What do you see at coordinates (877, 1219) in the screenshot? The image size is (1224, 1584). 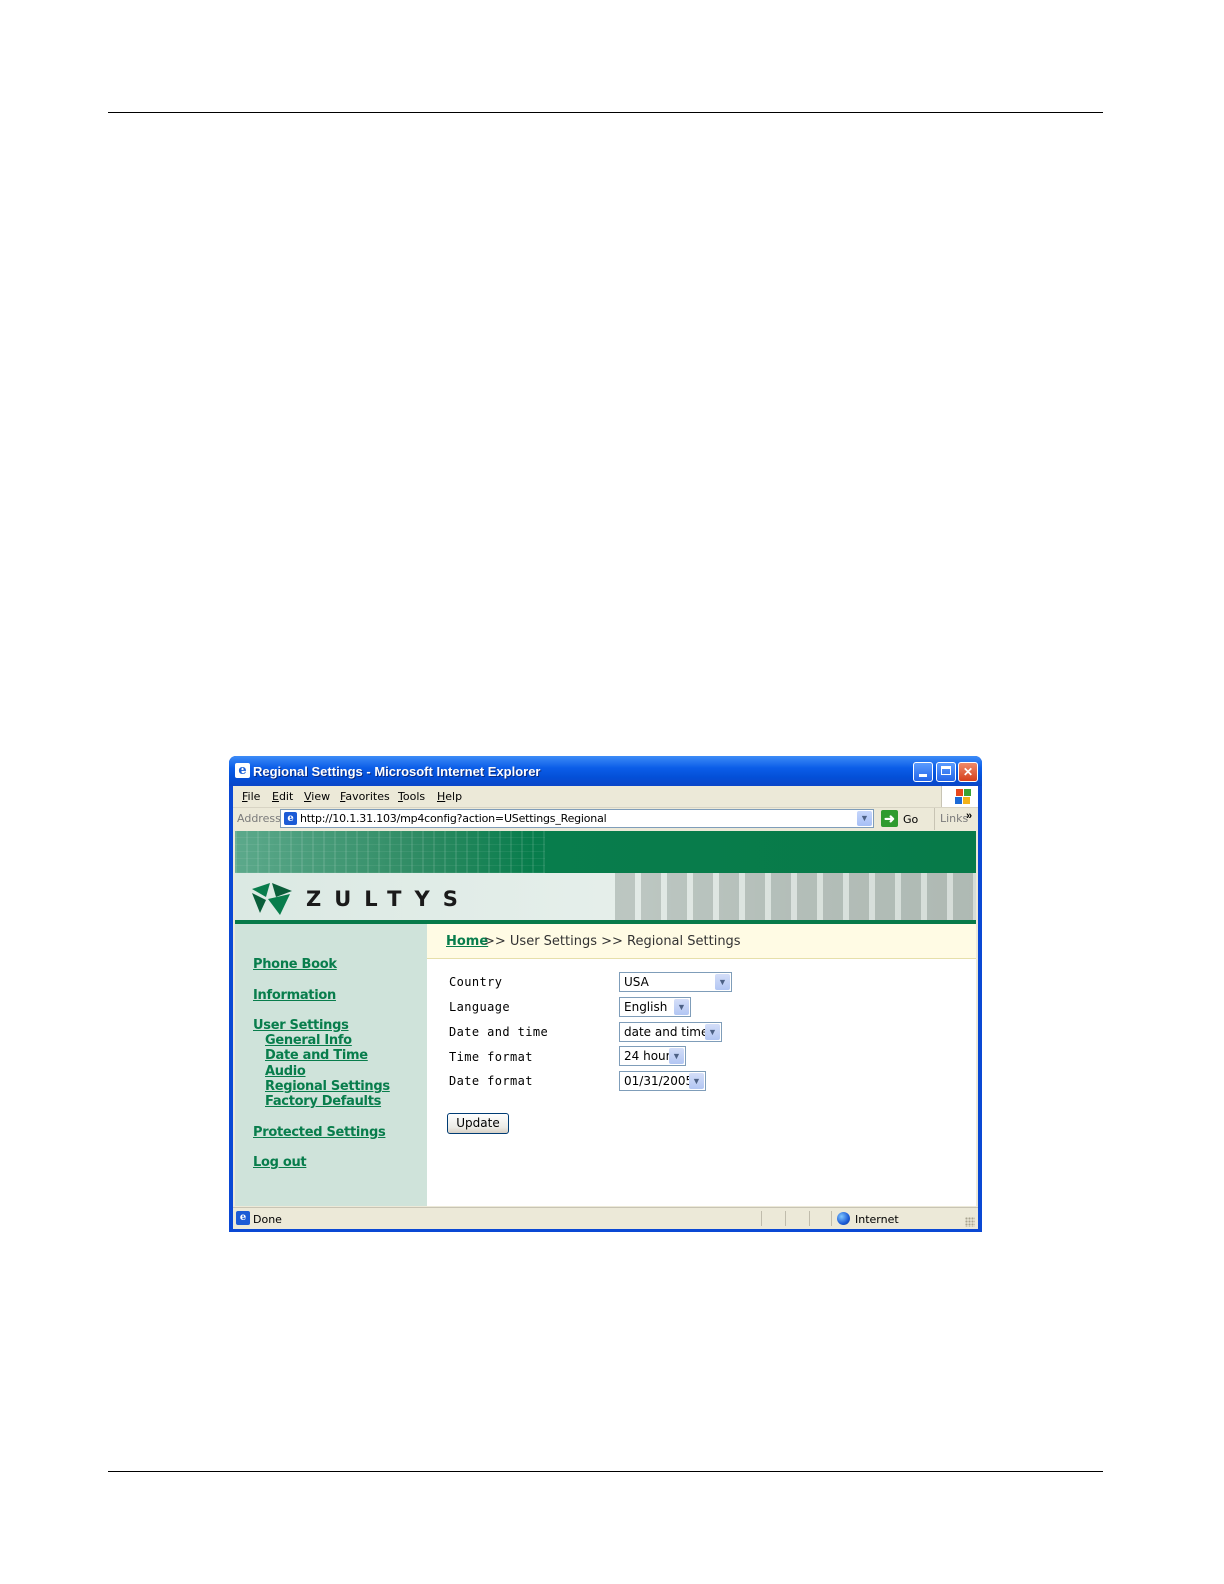 I see `security-zone: Internet` at bounding box center [877, 1219].